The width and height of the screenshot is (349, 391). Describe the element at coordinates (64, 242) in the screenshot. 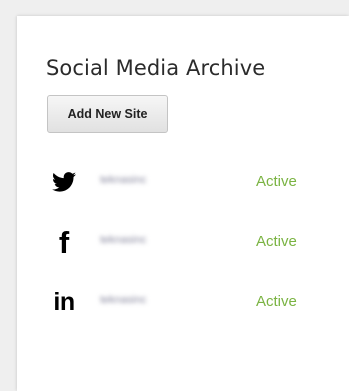

I see `facebook-f-icon: f` at that location.